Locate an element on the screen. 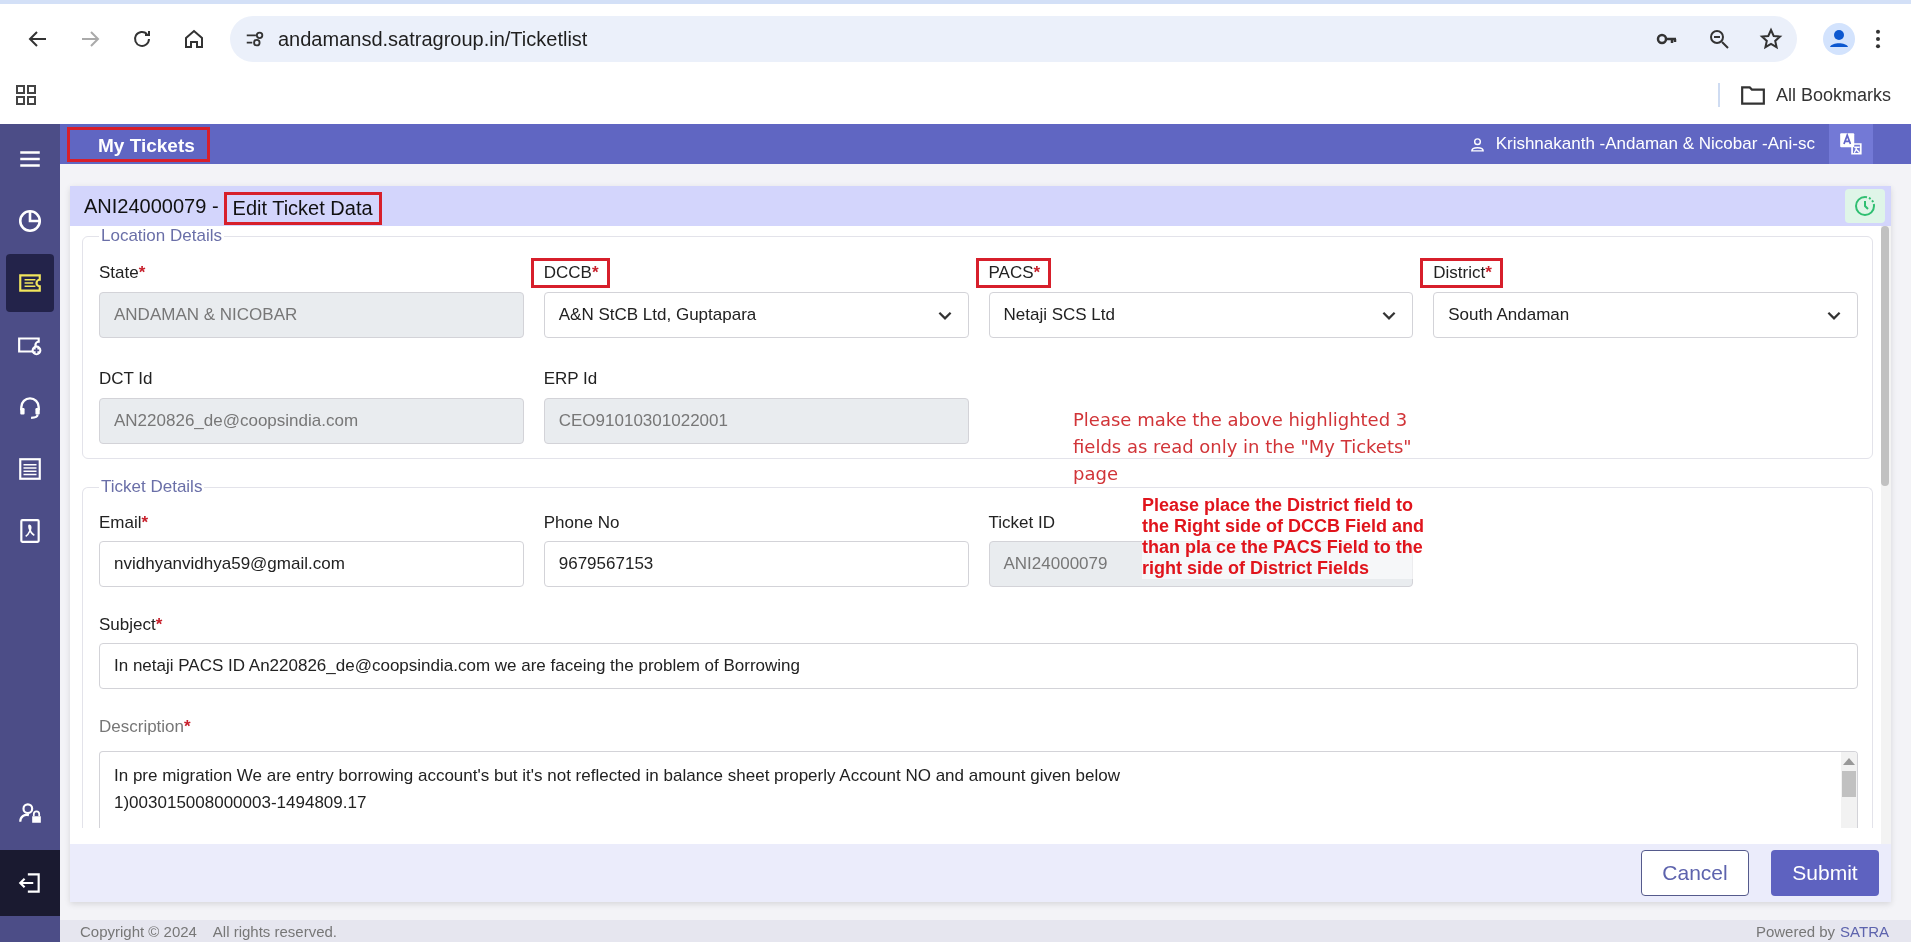  more-menu-icon is located at coordinates (1878, 39).